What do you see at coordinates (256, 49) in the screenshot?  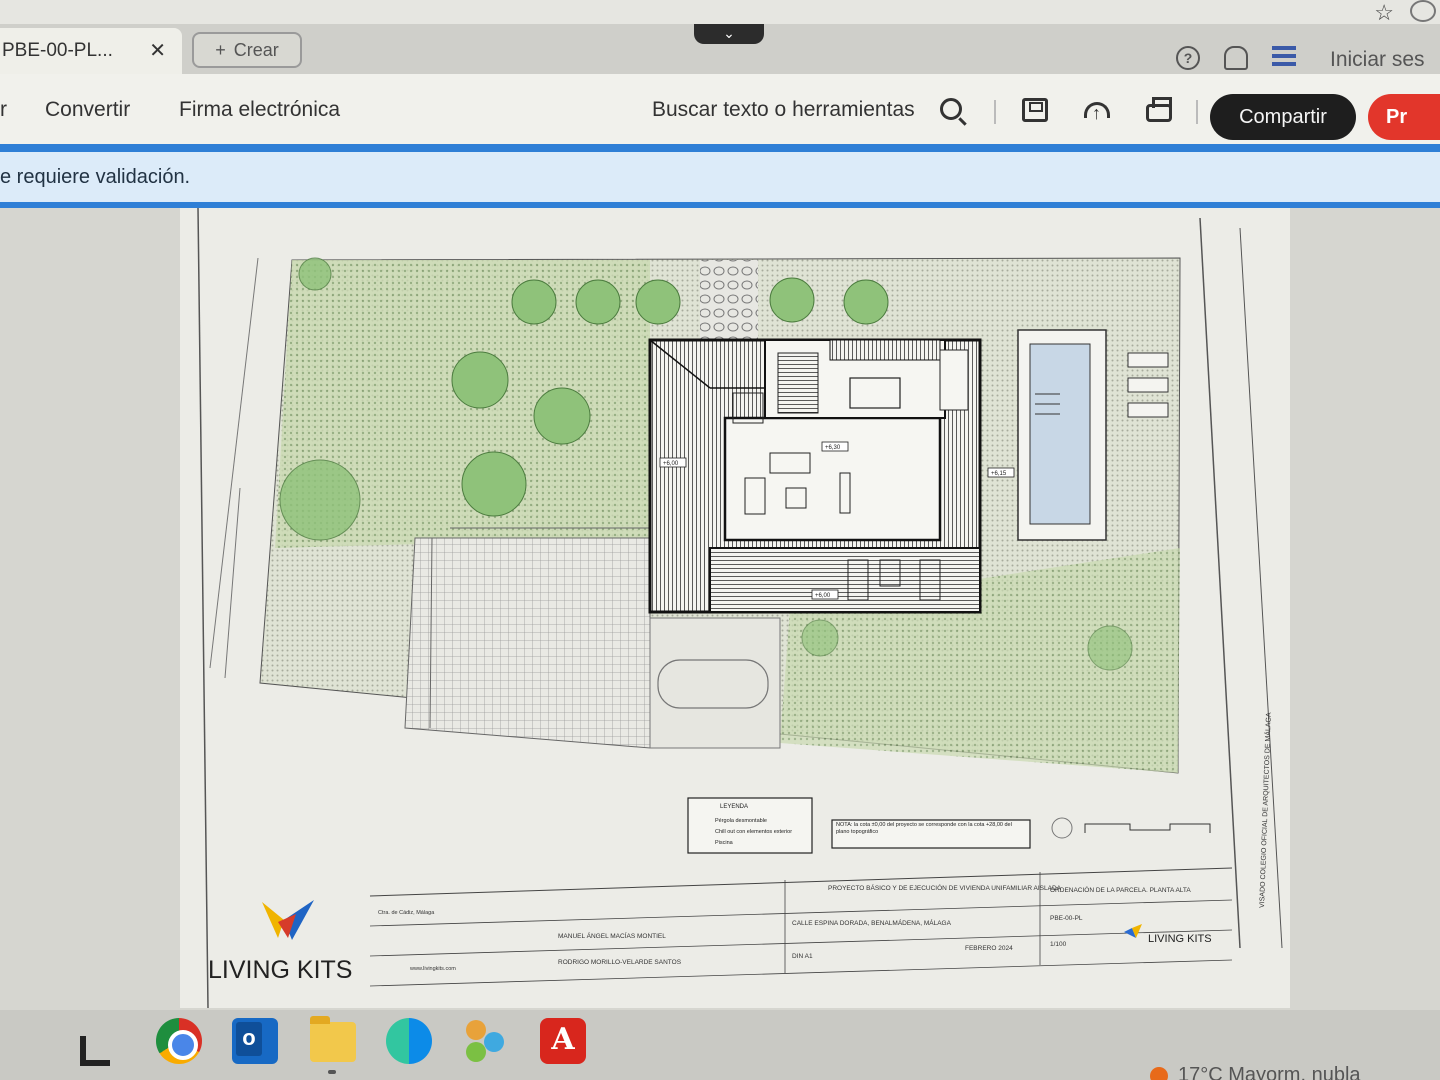 I see `create-button-label: Crear` at bounding box center [256, 49].